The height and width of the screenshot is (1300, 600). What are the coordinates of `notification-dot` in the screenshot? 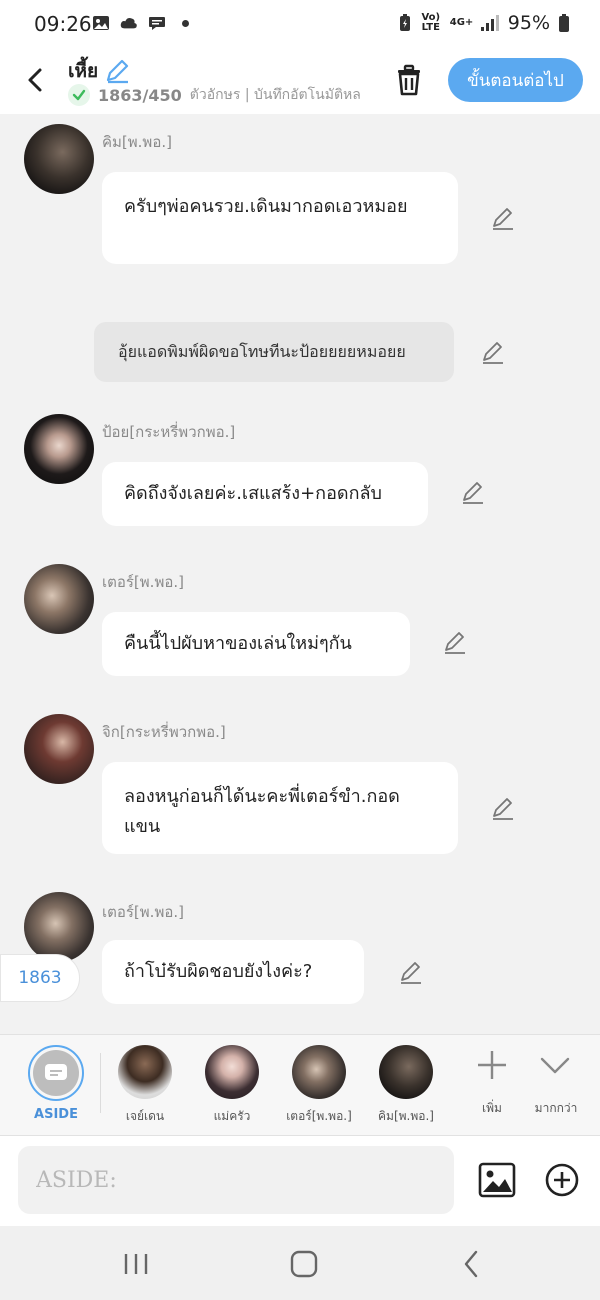 It's located at (185, 23).